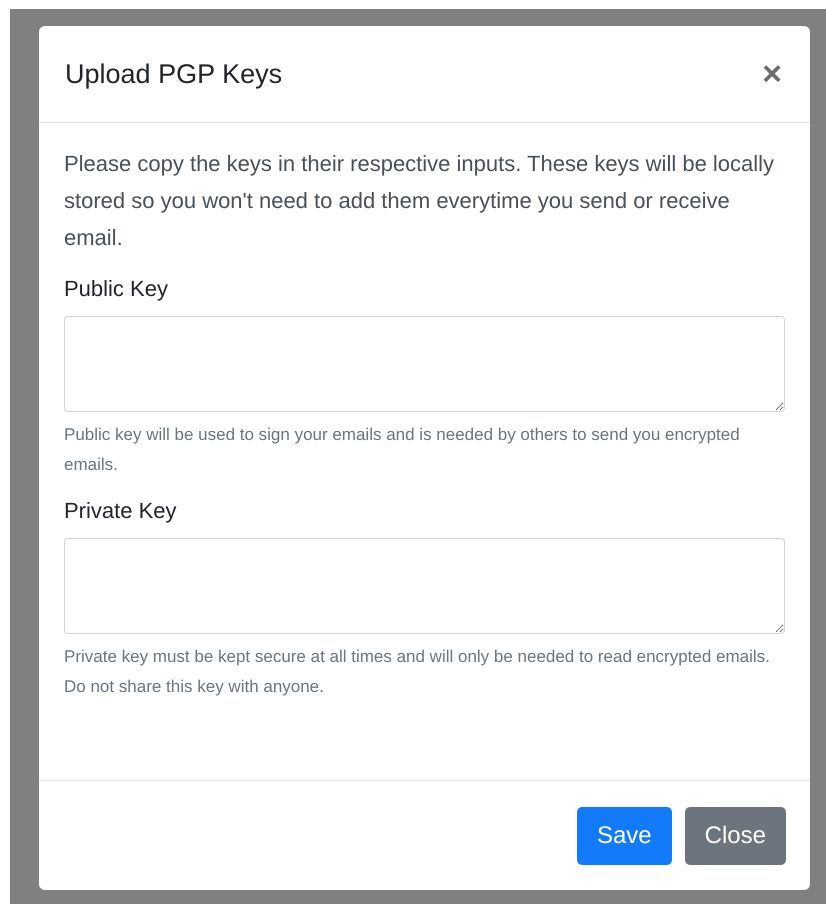 Image resolution: width=826 pixels, height=904 pixels. Describe the element at coordinates (624, 835) in the screenshot. I see `save-button: Save` at that location.